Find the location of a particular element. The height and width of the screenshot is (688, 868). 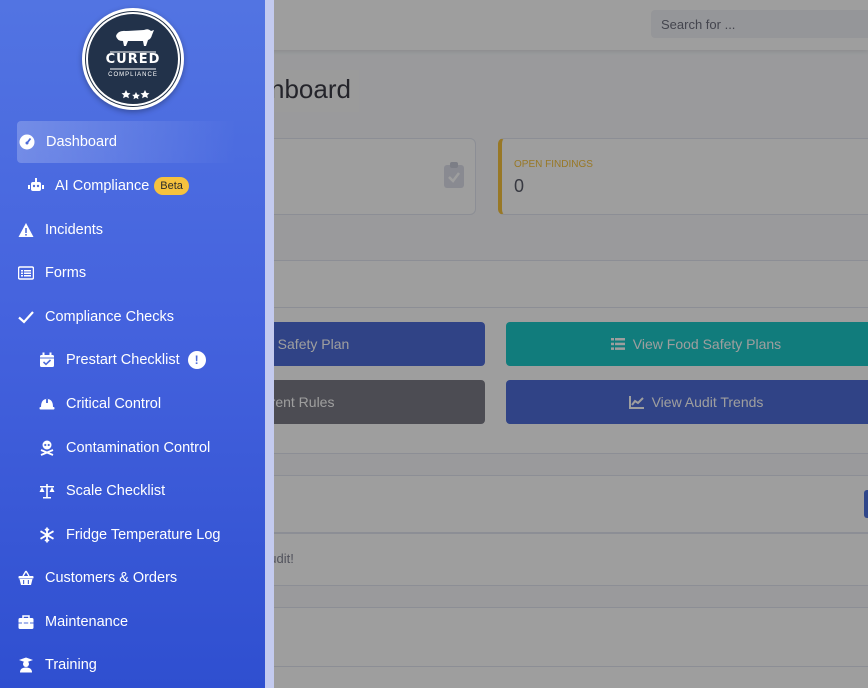

sidebar-item-prestart-checklist: Prestart Checklist ! is located at coordinates (132, 360).